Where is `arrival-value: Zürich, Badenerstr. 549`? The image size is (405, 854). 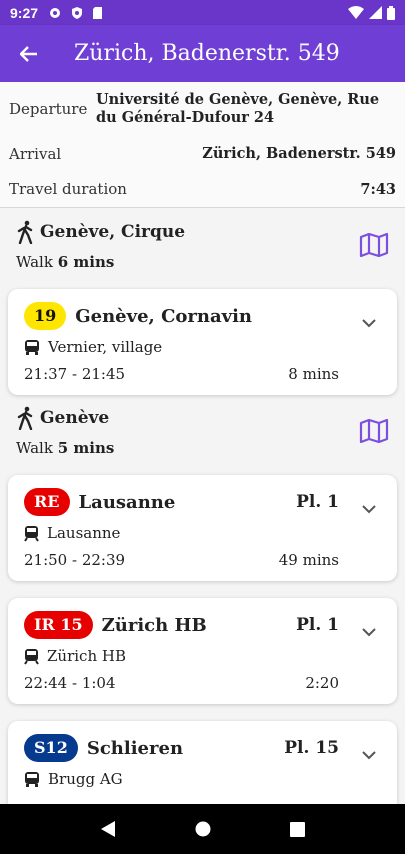
arrival-value: Zürich, Badenerstr. 549 is located at coordinates (299, 153).